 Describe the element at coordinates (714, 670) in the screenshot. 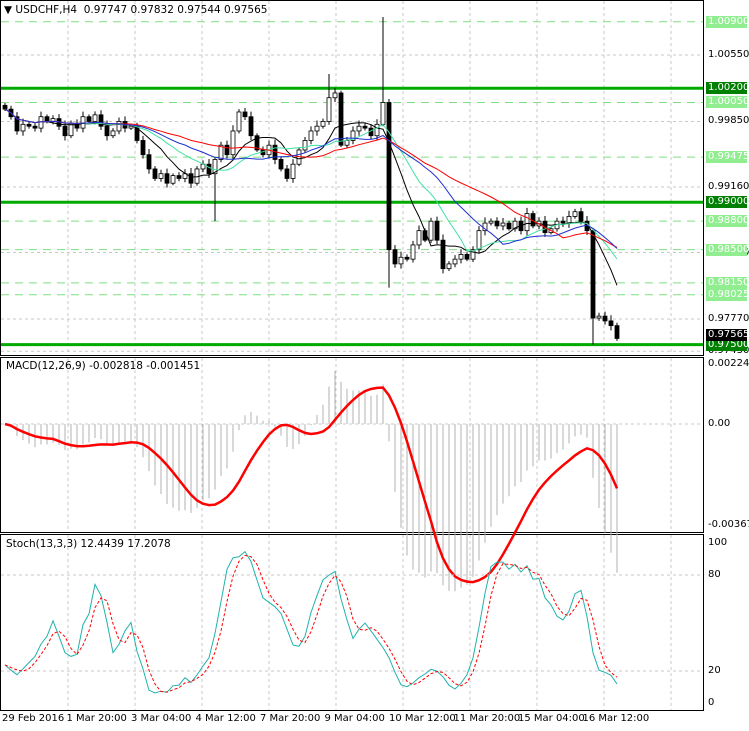

I see `stoch-tick-label: 20` at that location.